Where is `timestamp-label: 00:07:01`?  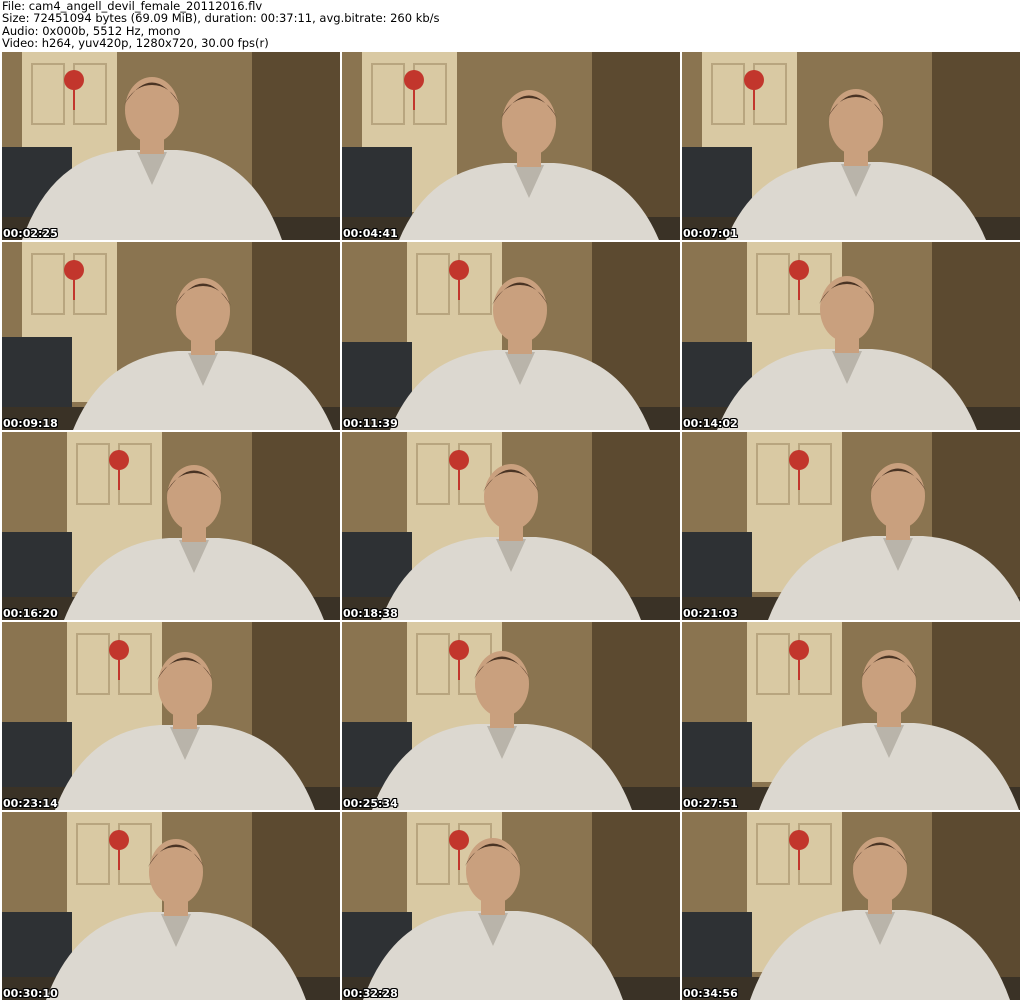
timestamp-label: 00:07:01 is located at coordinates (710, 233).